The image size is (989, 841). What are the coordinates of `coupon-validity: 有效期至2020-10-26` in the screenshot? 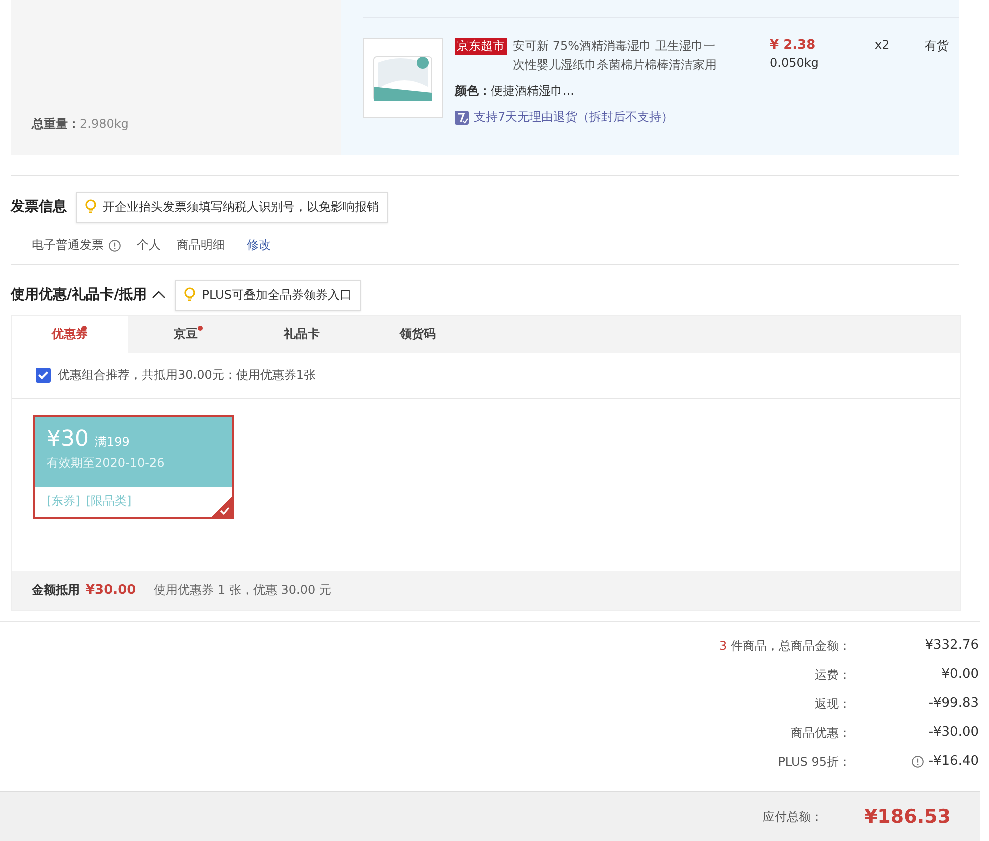 It's located at (106, 463).